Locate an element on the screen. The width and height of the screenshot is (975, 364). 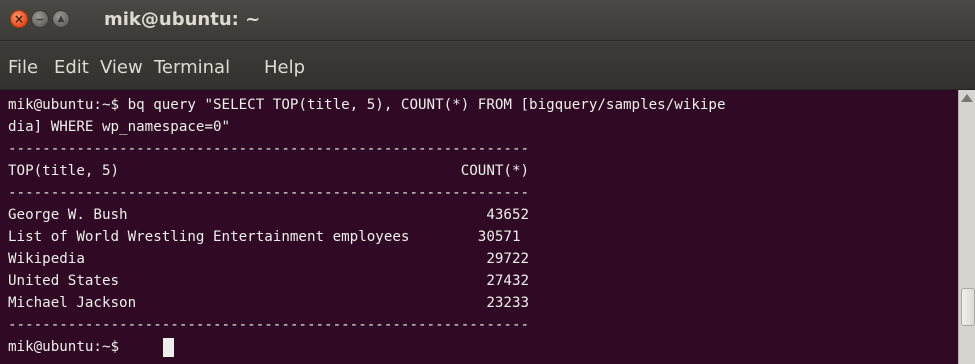
menu-view: View is located at coordinates (121, 67).